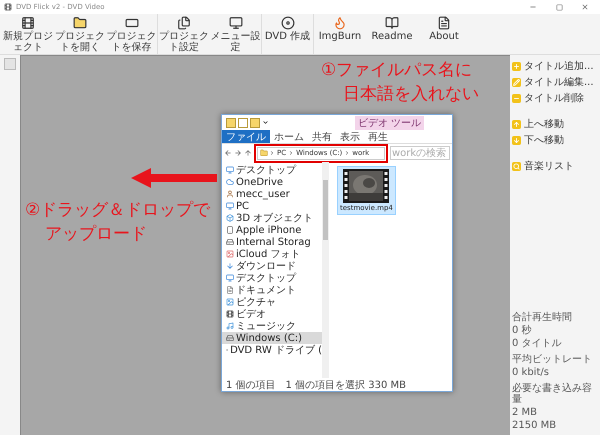  What do you see at coordinates (266, 290) in the screenshot?
I see `nav-label: ドキュメント` at bounding box center [266, 290].